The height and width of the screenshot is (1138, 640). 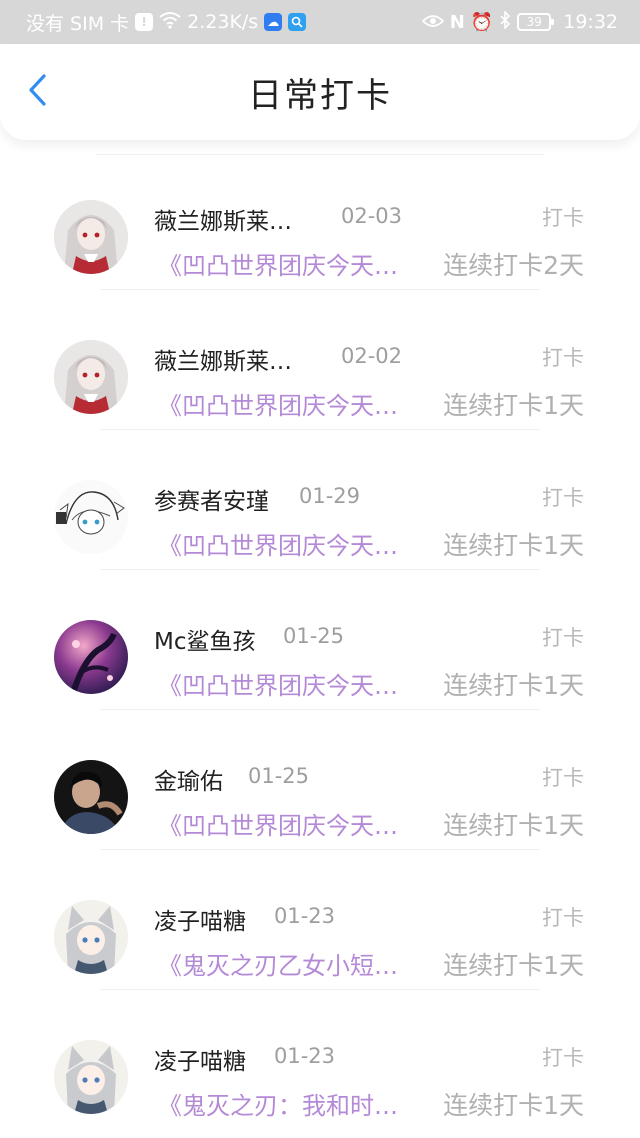 I want to click on alarm-icon: ⏰, so click(x=482, y=22).